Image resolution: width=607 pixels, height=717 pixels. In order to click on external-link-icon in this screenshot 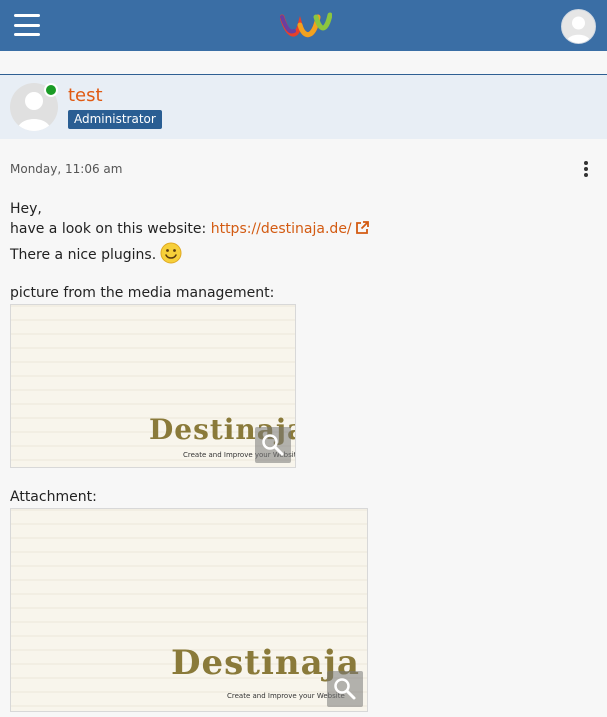, I will do `click(362, 228)`.